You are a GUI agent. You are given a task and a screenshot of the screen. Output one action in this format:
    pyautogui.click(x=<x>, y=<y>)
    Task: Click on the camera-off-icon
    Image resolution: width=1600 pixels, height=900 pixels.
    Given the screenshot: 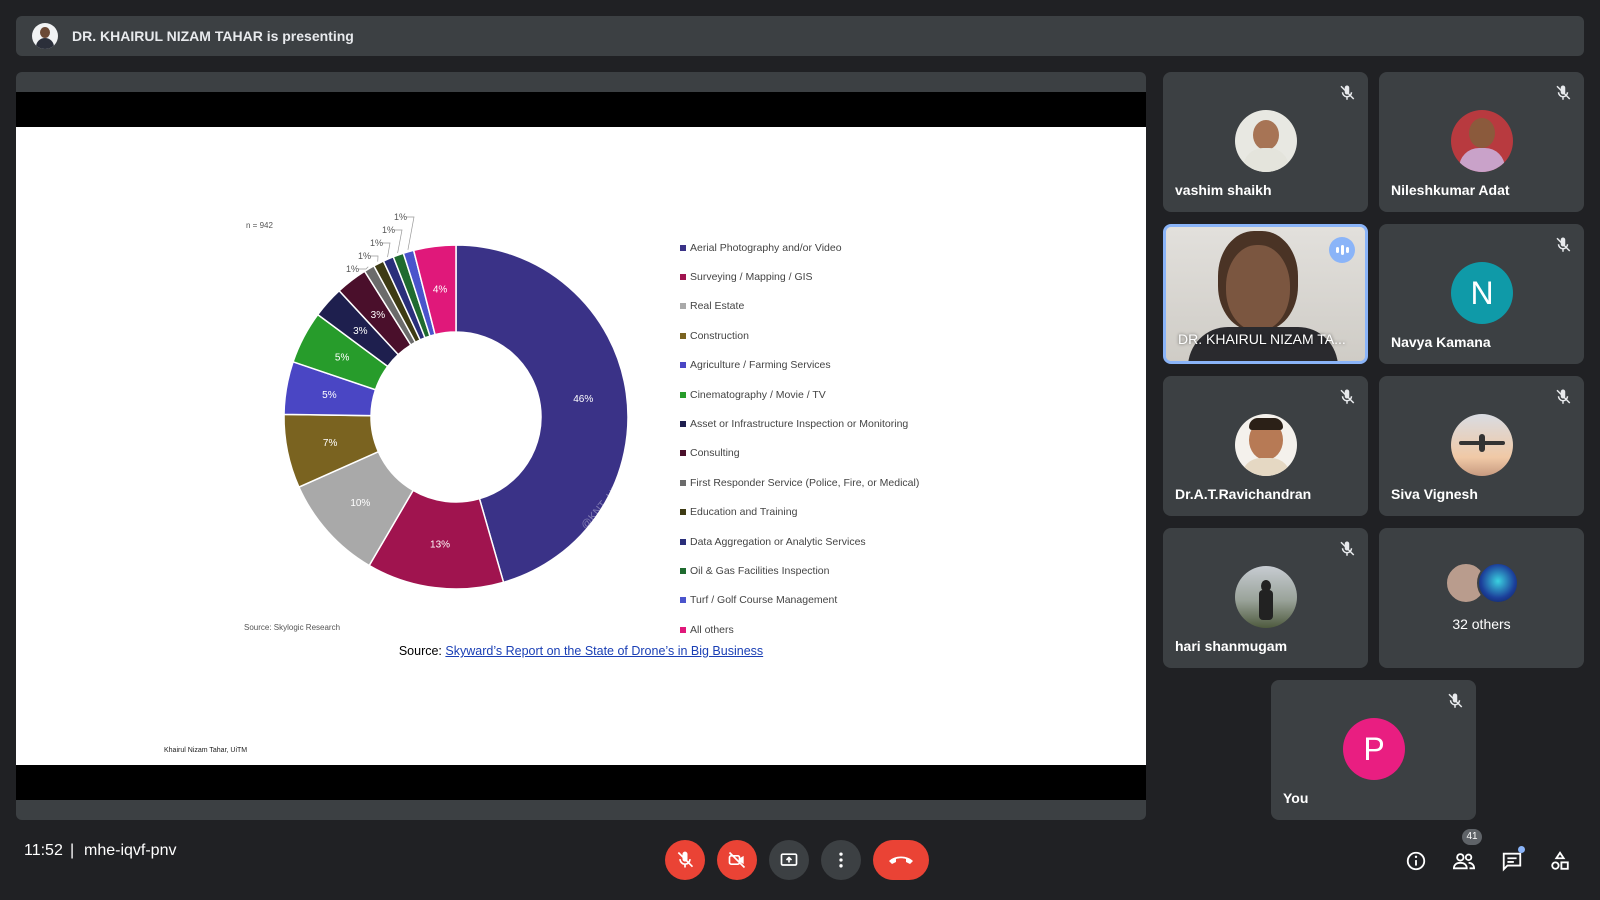 What is the action you would take?
    pyautogui.click(x=737, y=860)
    